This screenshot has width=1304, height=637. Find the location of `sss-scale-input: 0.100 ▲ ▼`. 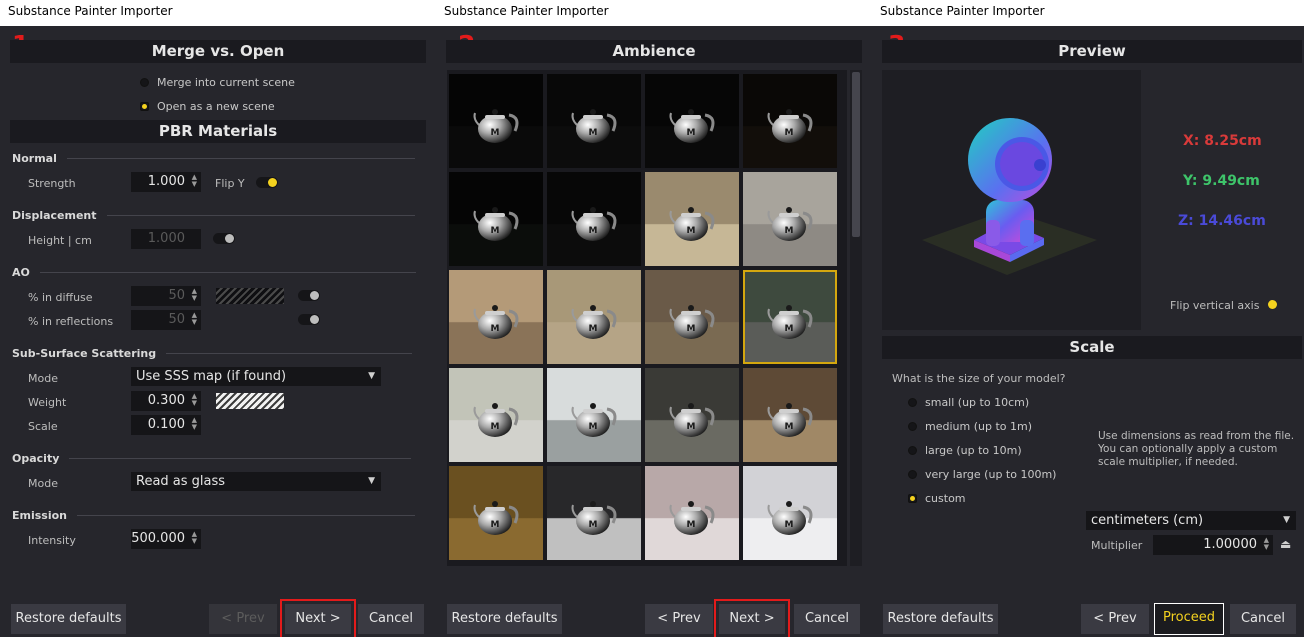

sss-scale-input: 0.100 ▲ ▼ is located at coordinates (166, 425).